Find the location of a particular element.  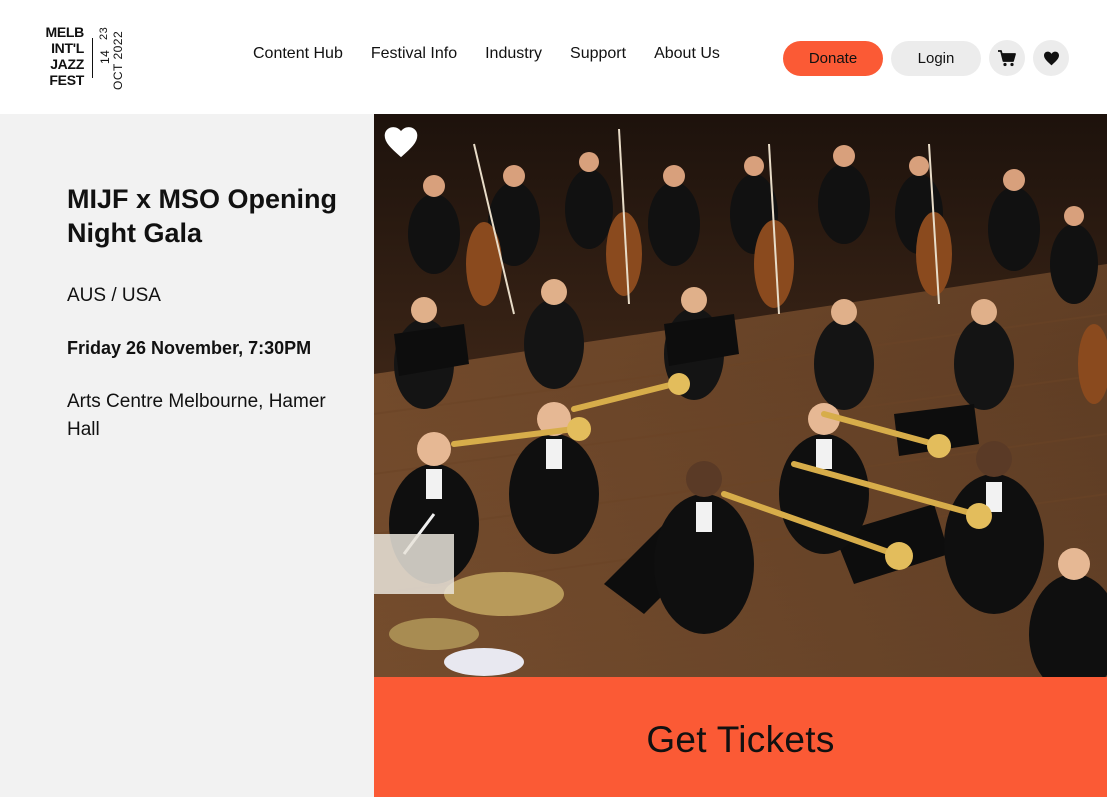

logo-wordmark: MELB INT'L JAZZ FEST is located at coordinates (60, 56).